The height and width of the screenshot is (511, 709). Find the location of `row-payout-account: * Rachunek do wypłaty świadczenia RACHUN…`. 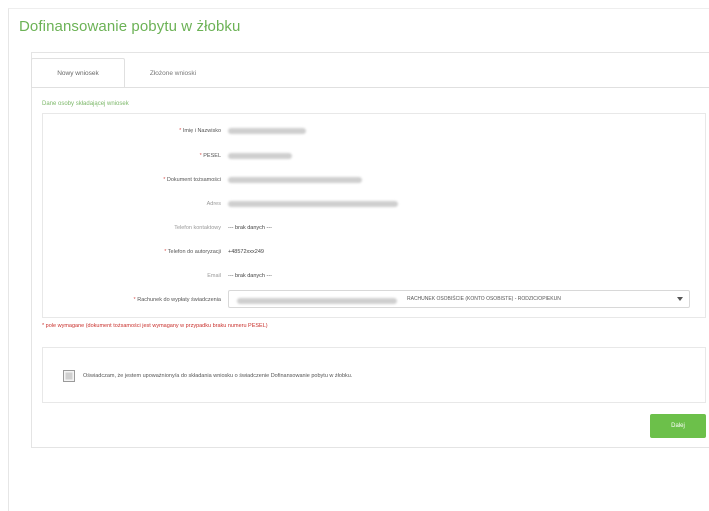

row-payout-account: * Rachunek do wypłaty świadczenia RACHUN… is located at coordinates (374, 299).